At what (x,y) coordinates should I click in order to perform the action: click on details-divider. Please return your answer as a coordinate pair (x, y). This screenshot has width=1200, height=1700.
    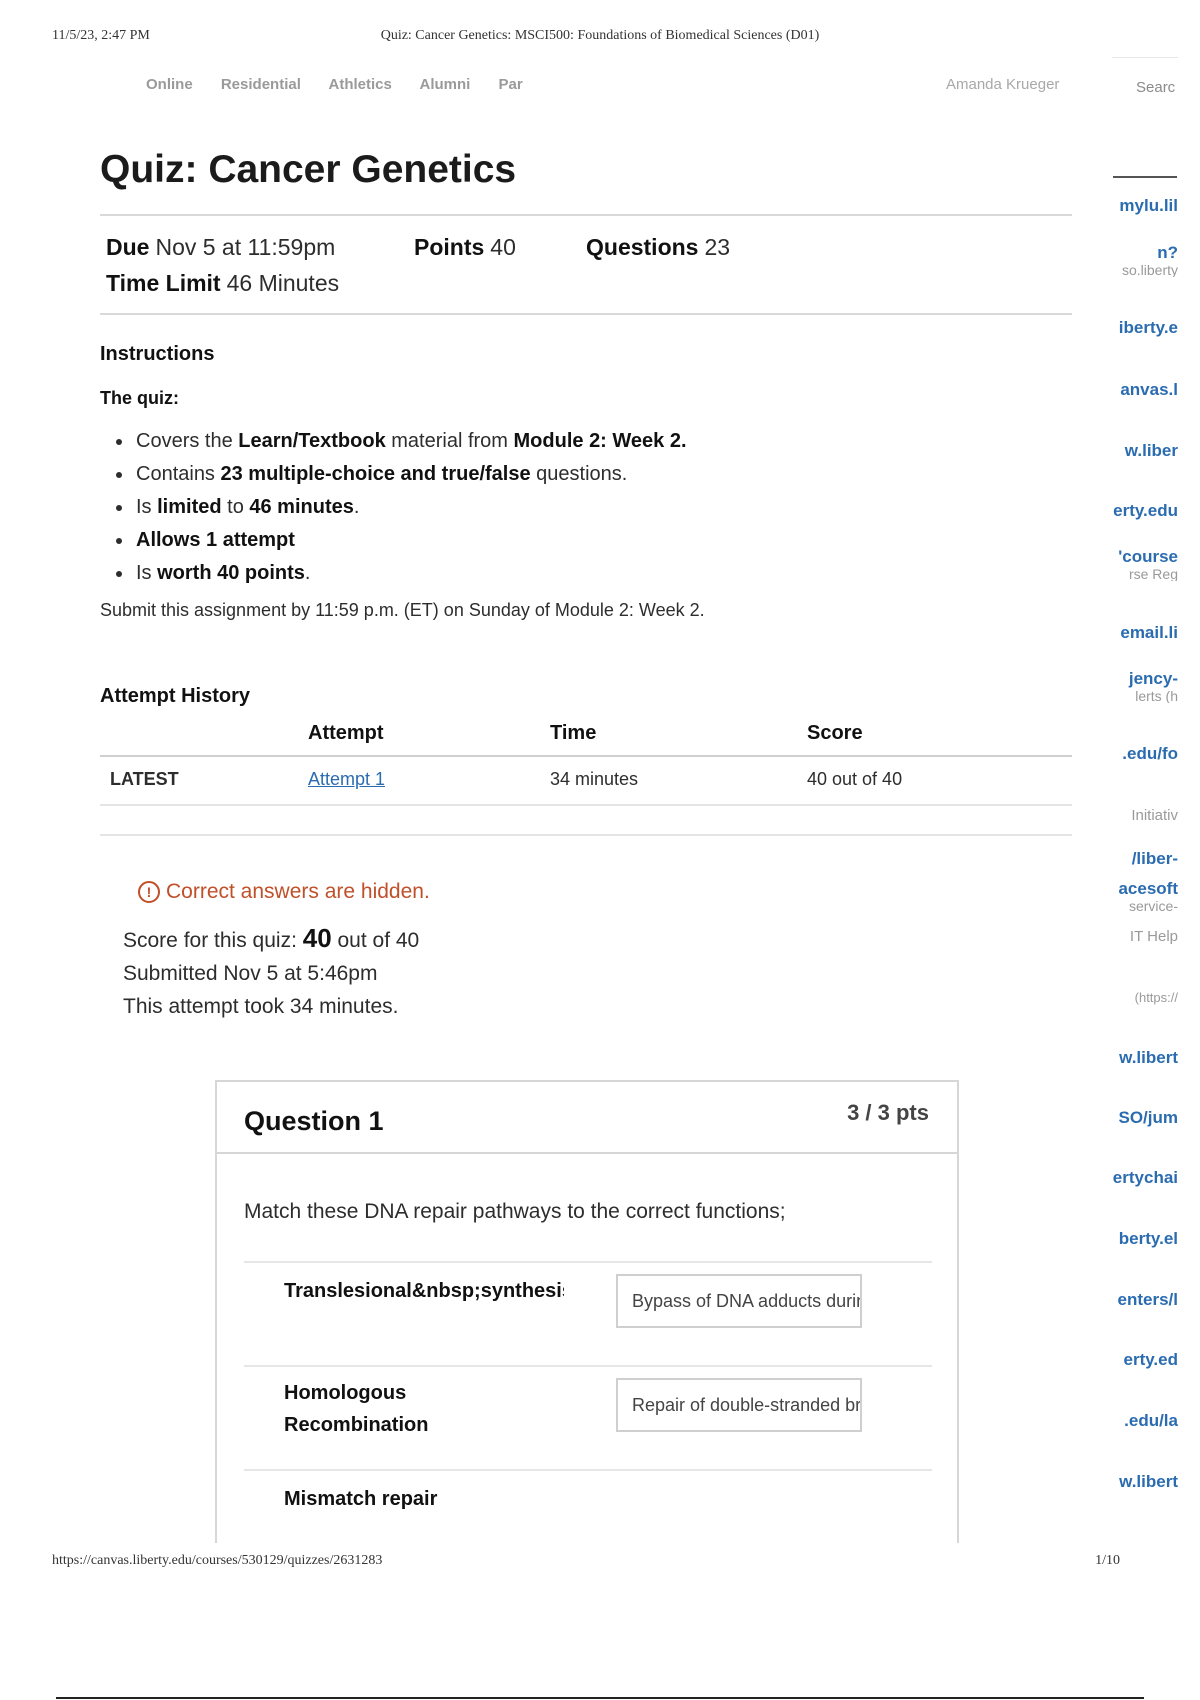
    Looking at the image, I should click on (586, 314).